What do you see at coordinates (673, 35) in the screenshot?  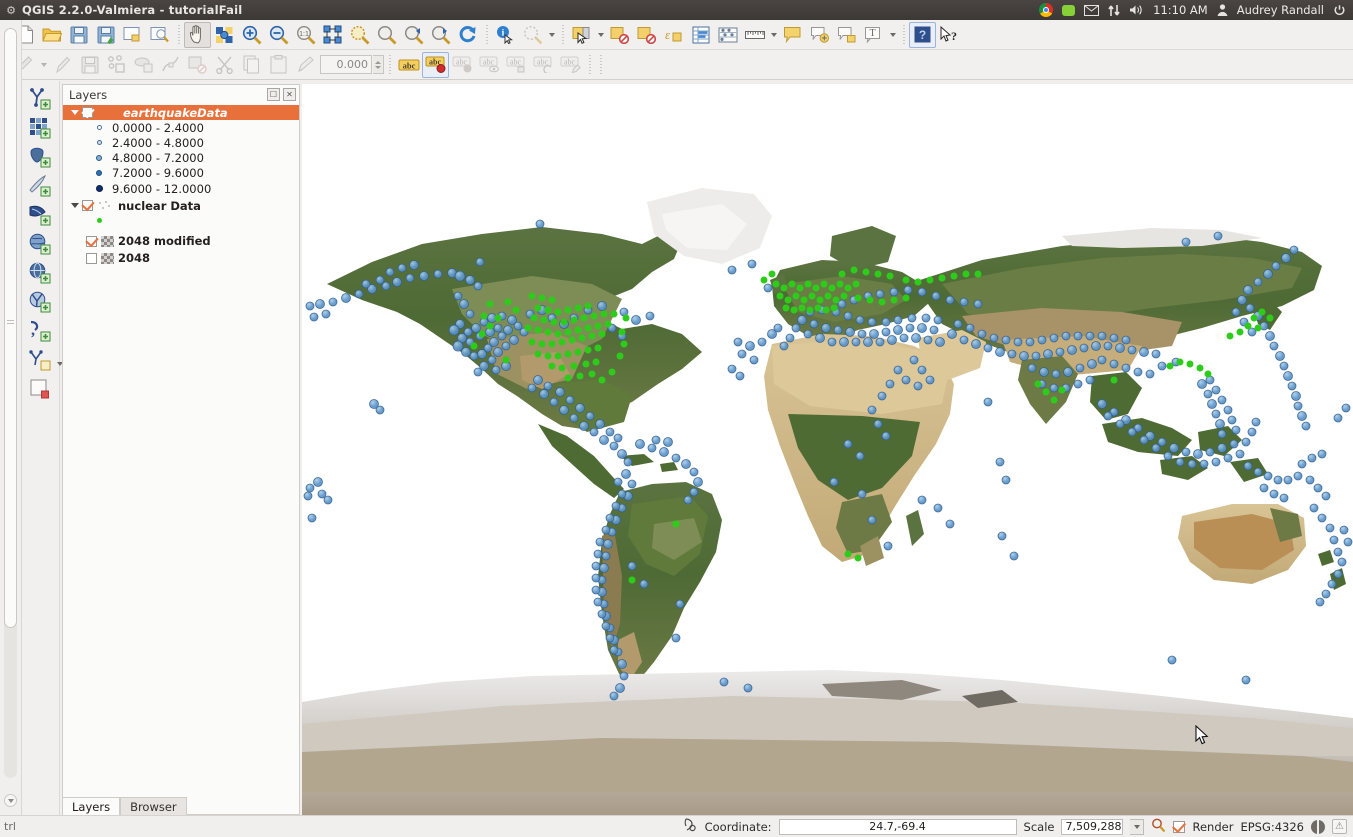 I see `select-by-expression-button: ε` at bounding box center [673, 35].